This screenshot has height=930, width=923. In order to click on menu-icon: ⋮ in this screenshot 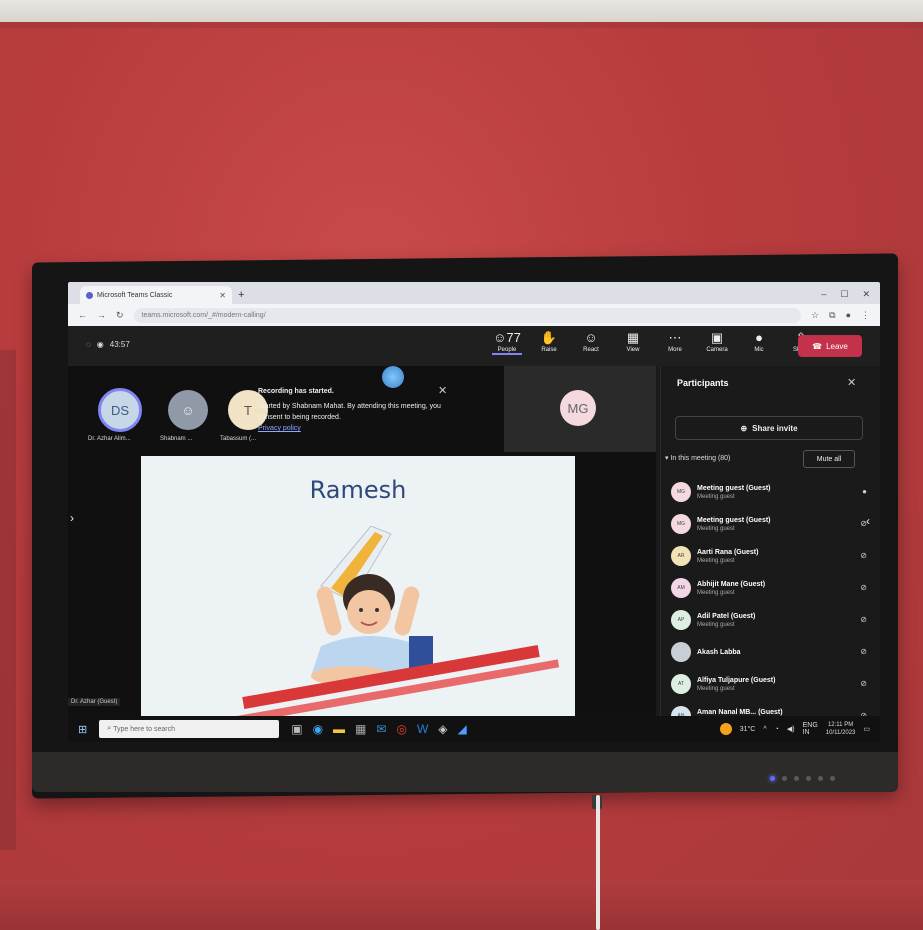, I will do `click(865, 315)`.